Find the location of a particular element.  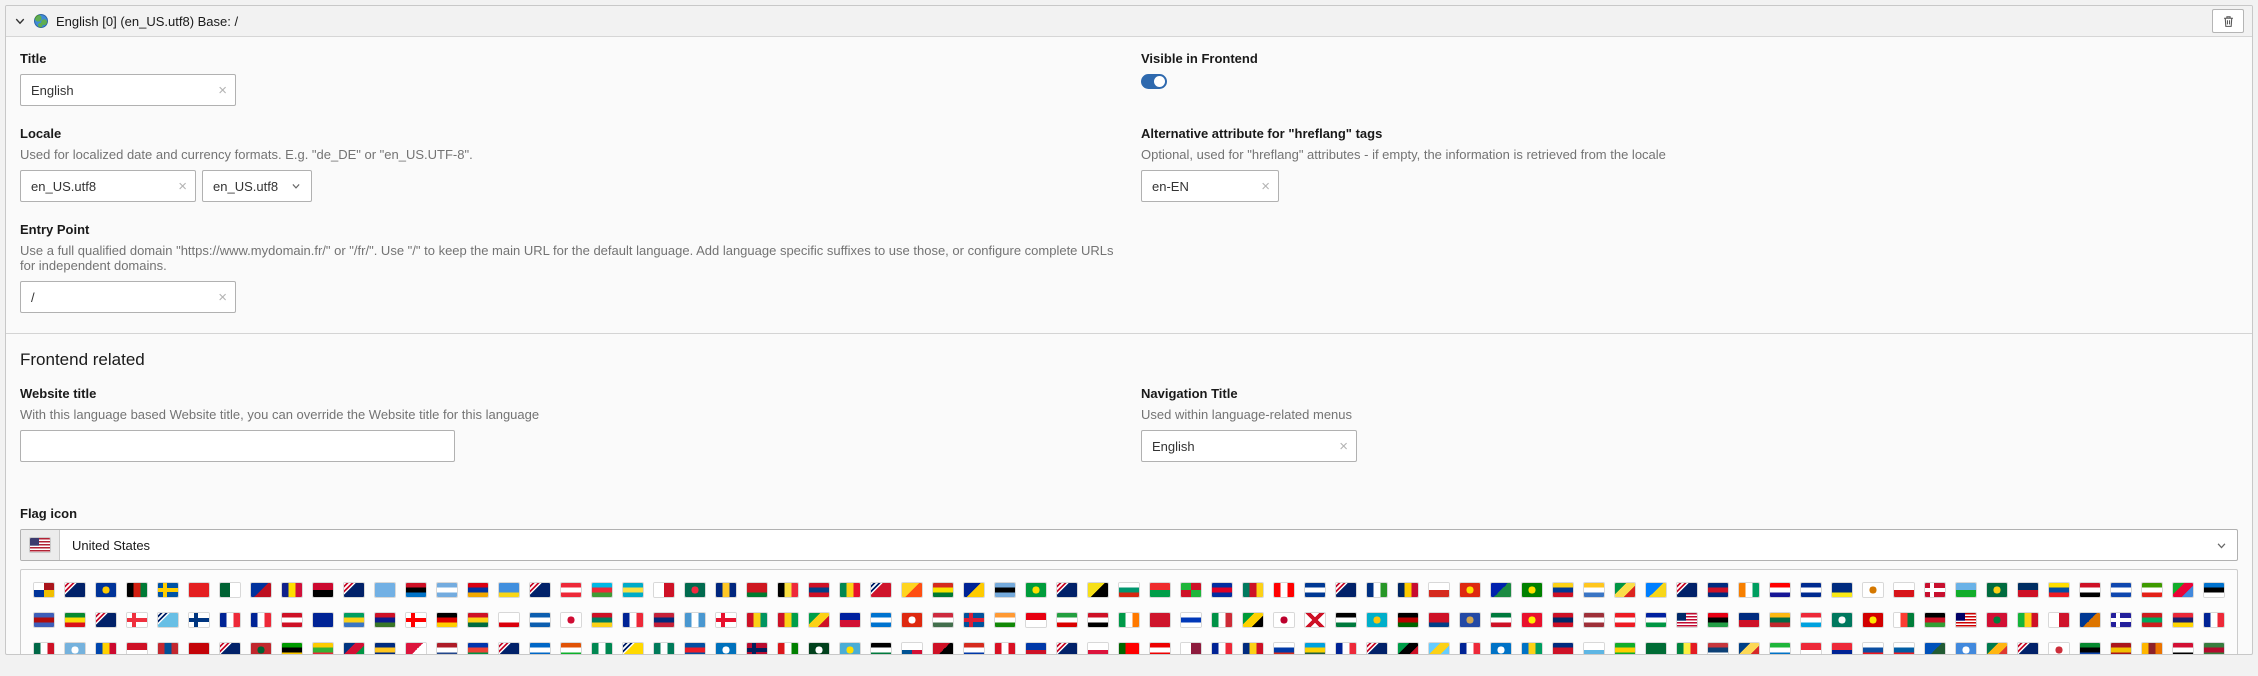

flag-option-niger is located at coordinates (570, 644).